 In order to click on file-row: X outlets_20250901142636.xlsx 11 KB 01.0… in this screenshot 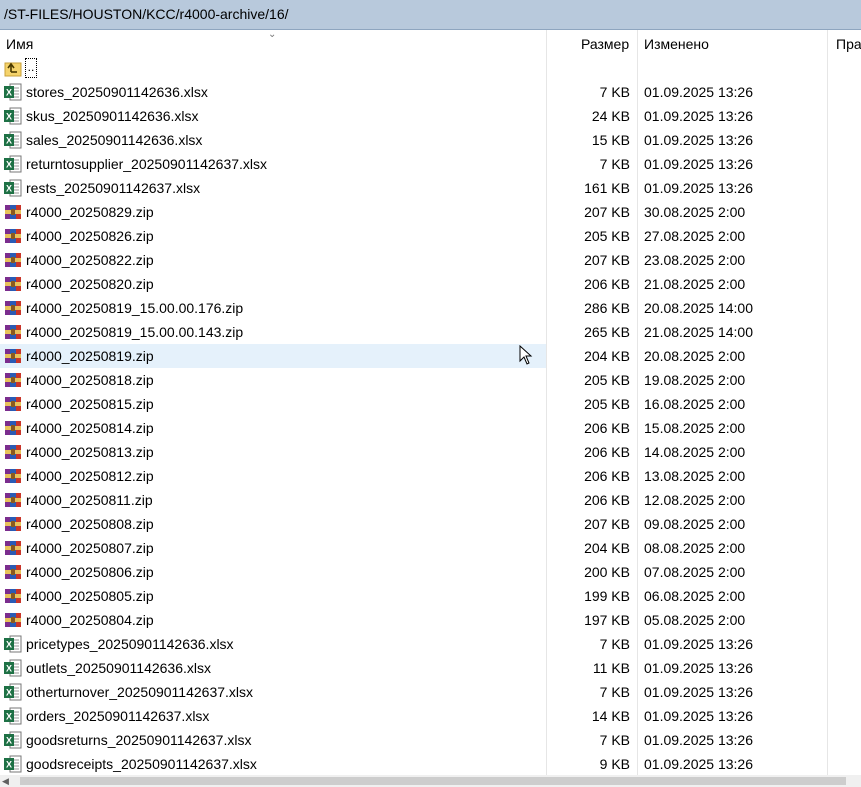, I will do `click(430, 668)`.